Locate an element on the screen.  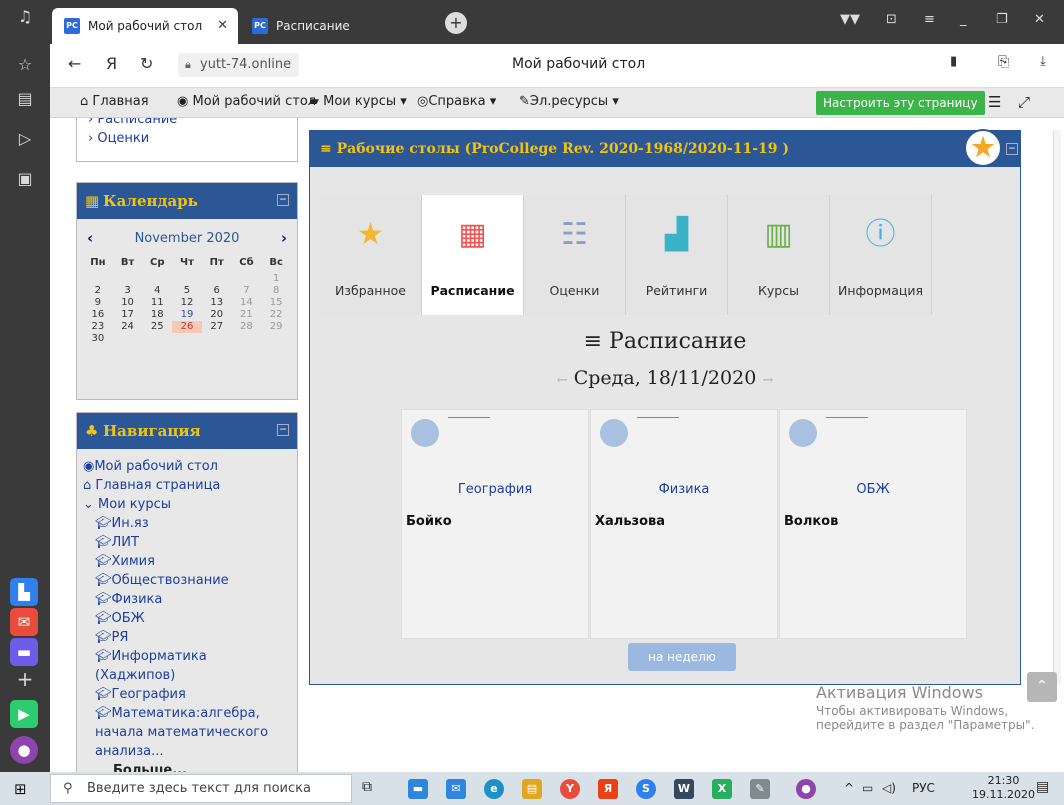
add-app-icon: + is located at coordinates (25, 679).